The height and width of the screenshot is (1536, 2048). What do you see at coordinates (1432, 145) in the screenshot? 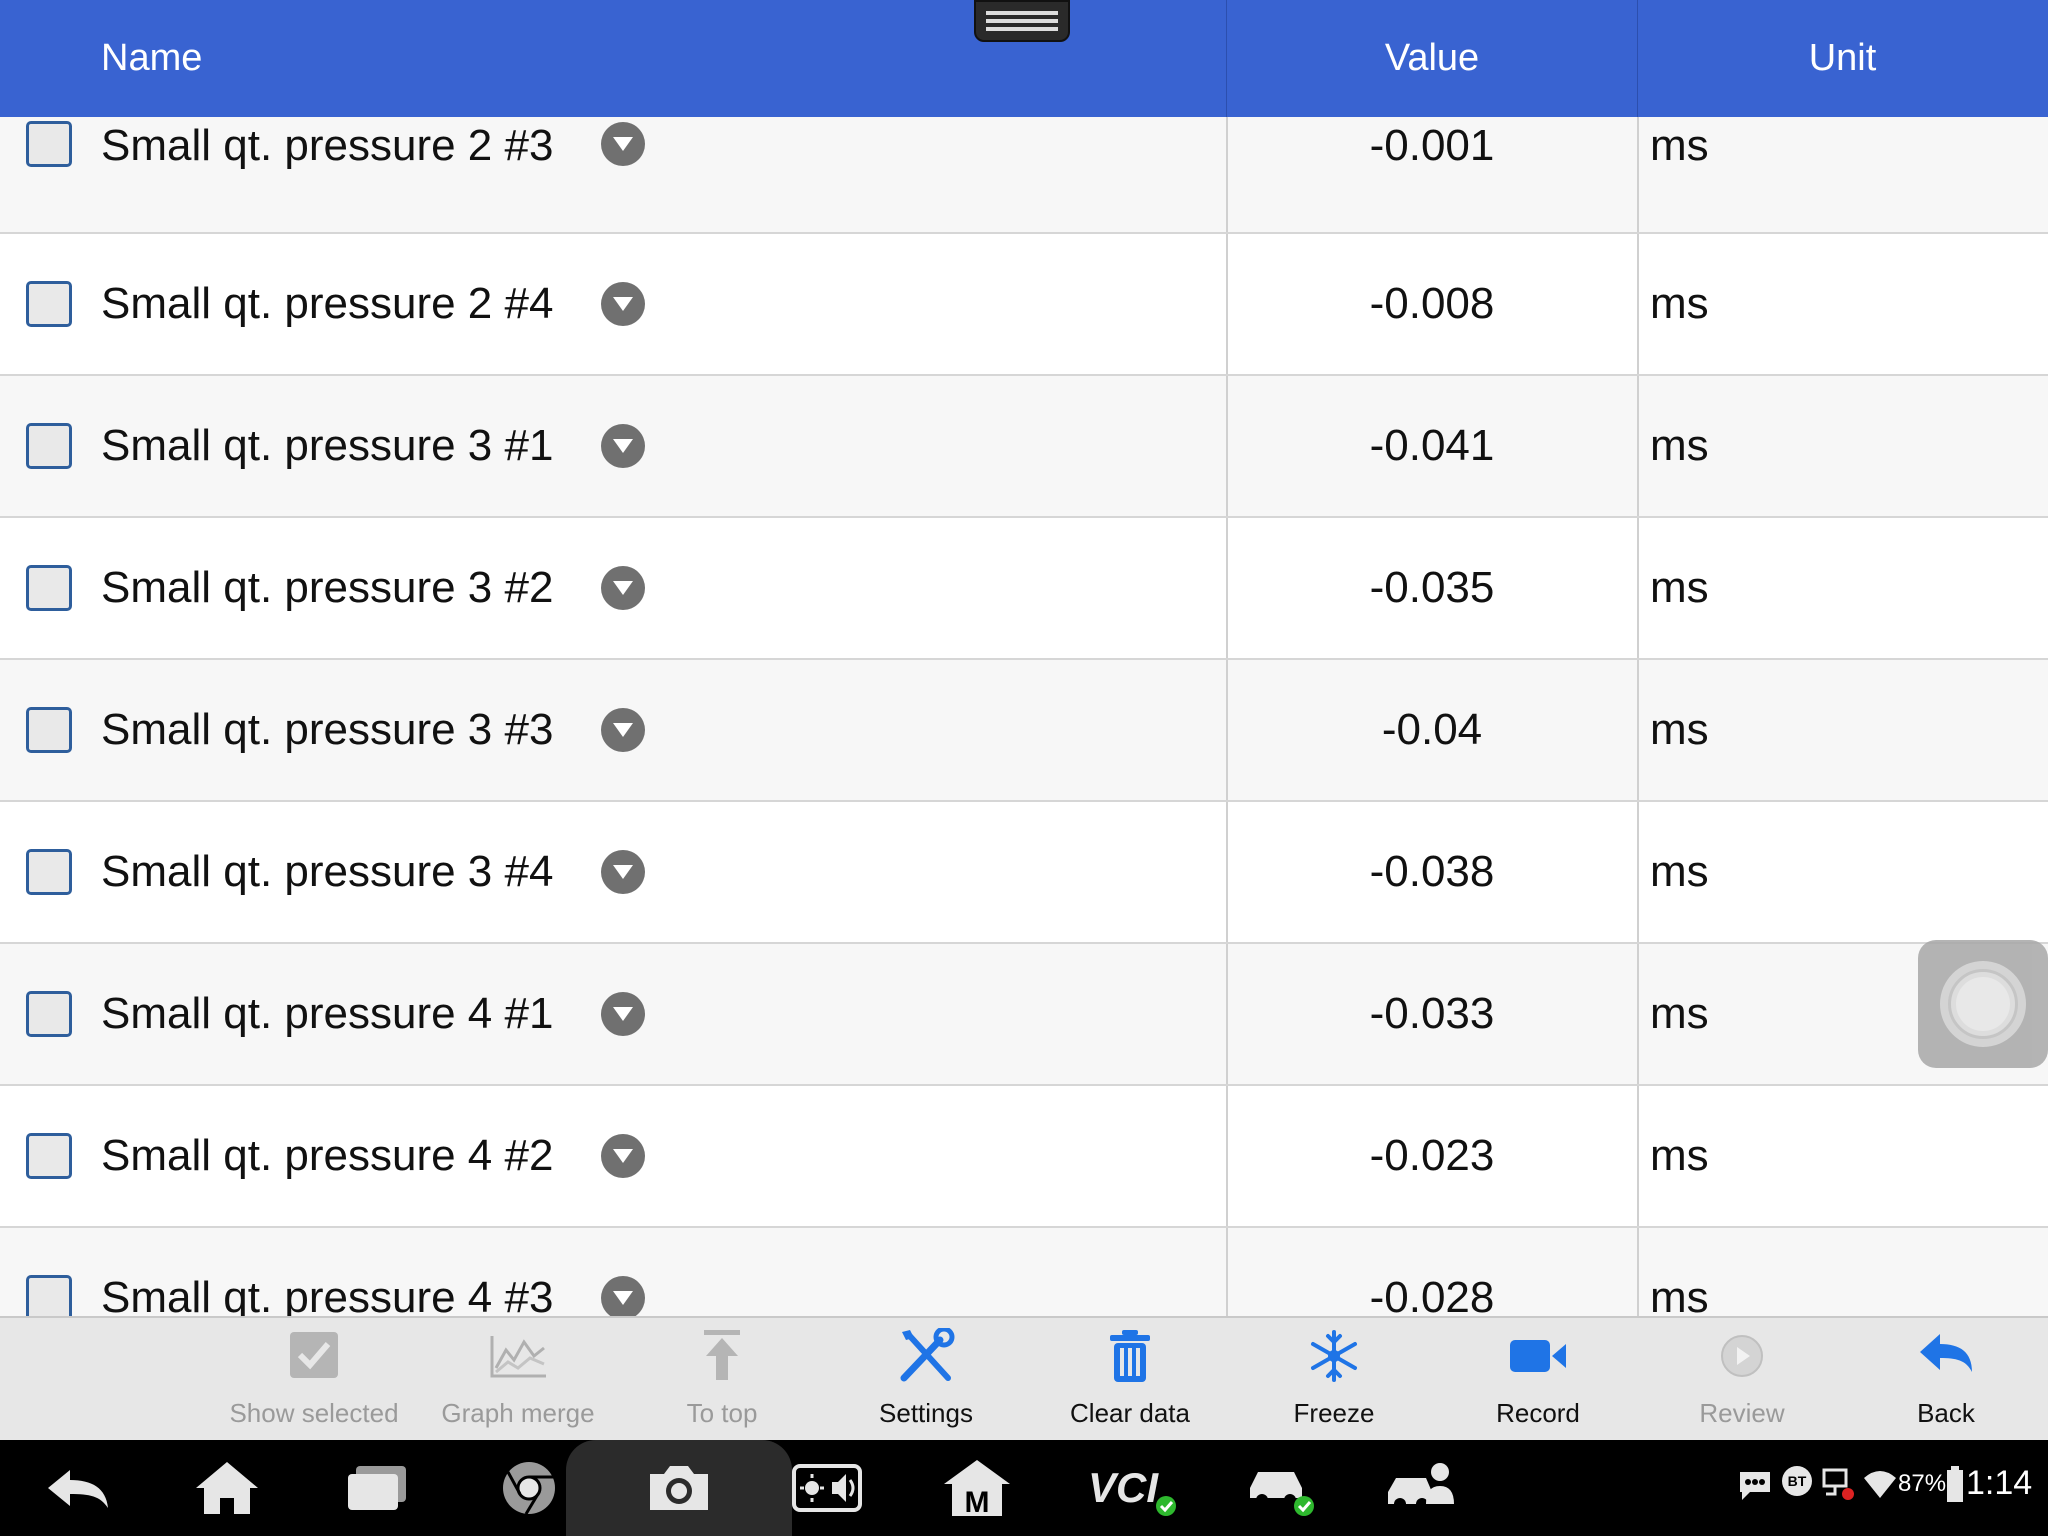
I see `row-value: -0.001` at bounding box center [1432, 145].